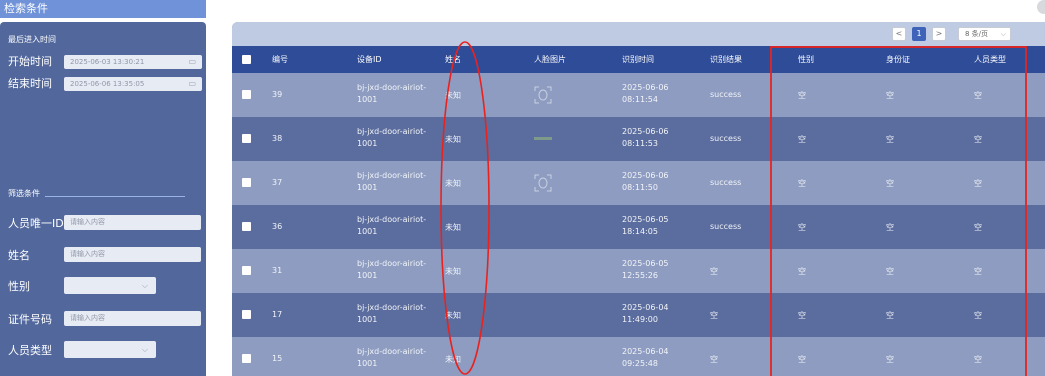 This screenshot has width=1045, height=376. I want to click on section-divider, so click(115, 196).